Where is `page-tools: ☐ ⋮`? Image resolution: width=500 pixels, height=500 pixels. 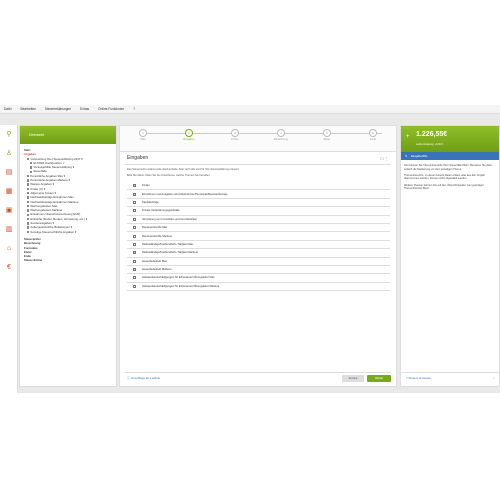
page-tools: ☐ ⋮ is located at coordinates (384, 159).